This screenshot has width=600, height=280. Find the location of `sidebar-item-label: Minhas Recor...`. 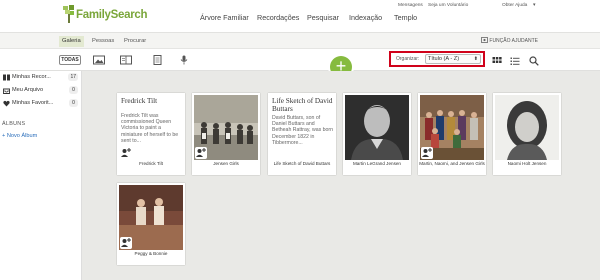

sidebar-item-label: Minhas Recor... is located at coordinates (31, 77).